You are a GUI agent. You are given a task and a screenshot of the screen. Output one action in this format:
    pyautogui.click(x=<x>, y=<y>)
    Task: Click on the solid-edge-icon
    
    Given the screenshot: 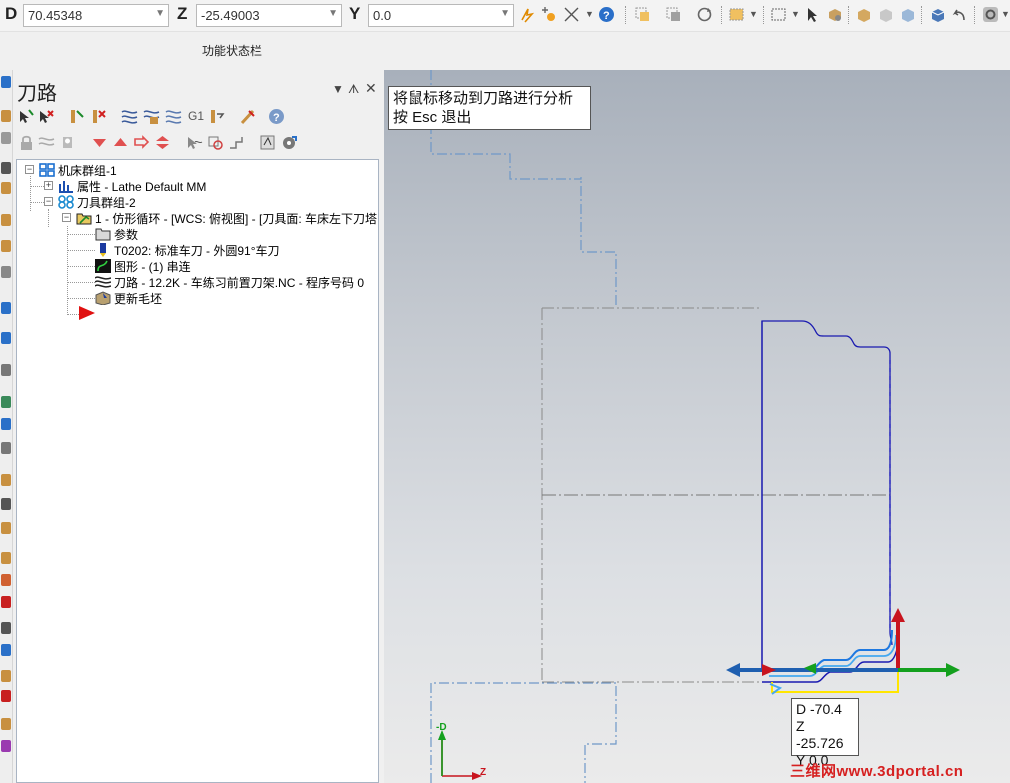 What is the action you would take?
    pyautogui.click(x=907, y=14)
    